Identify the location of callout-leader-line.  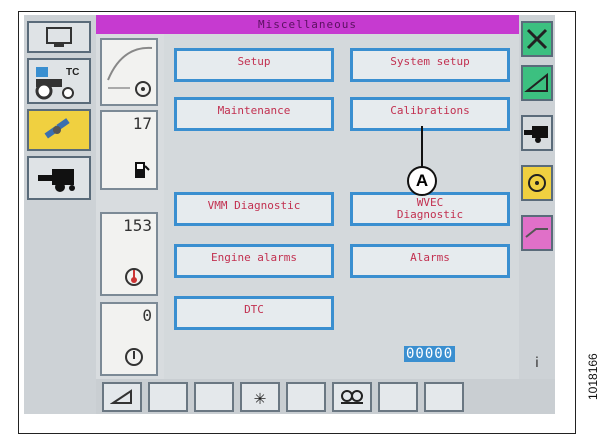
(422, 147).